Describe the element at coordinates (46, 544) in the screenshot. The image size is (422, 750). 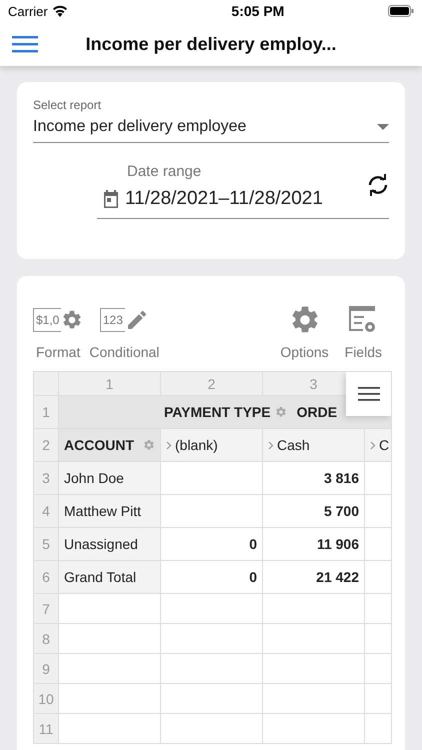
I see `row-number: 5` at that location.